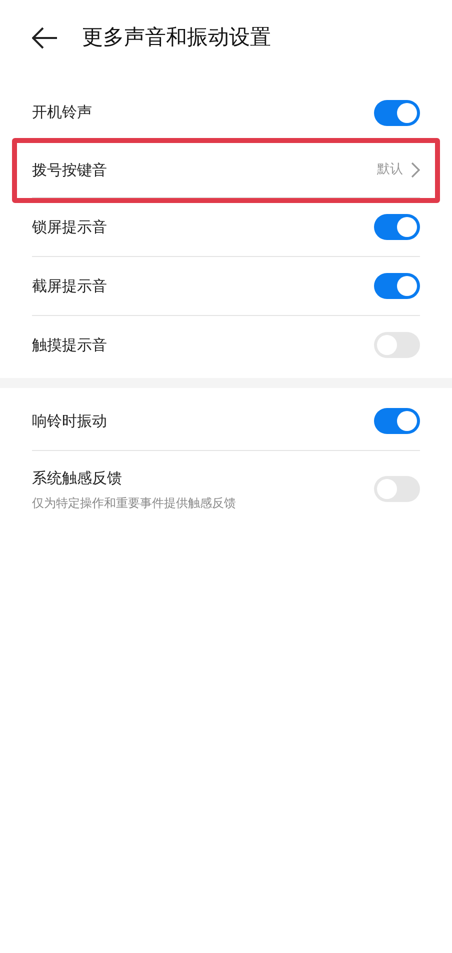 The image size is (452, 953). What do you see at coordinates (176, 37) in the screenshot?
I see `page-title: 更多声音和振动设置` at bounding box center [176, 37].